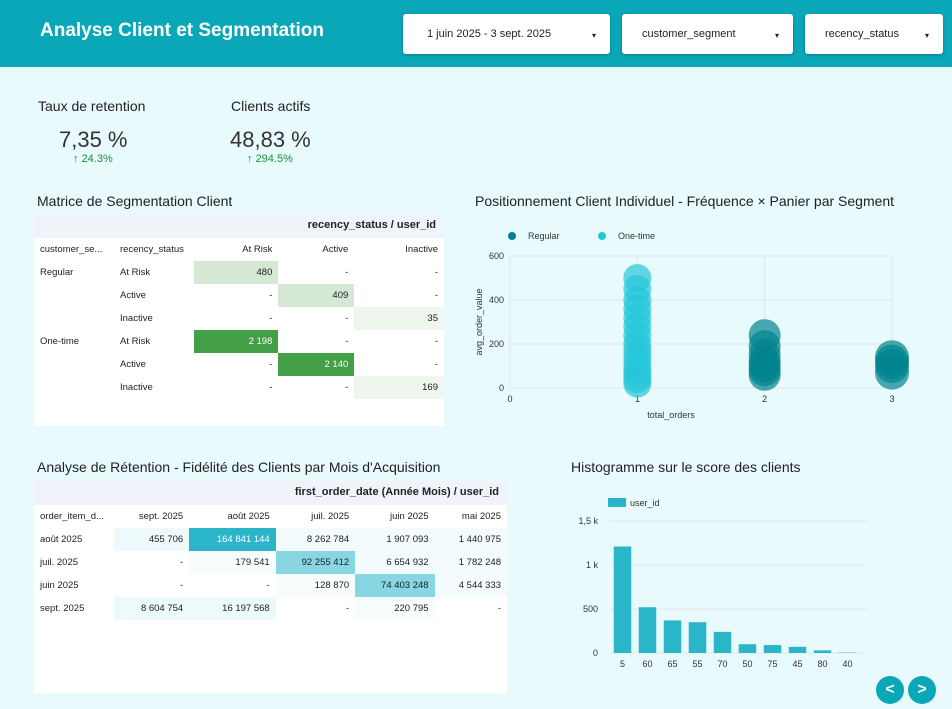 This screenshot has width=952, height=709. I want to click on chevron-left-icon: <, so click(890, 689).